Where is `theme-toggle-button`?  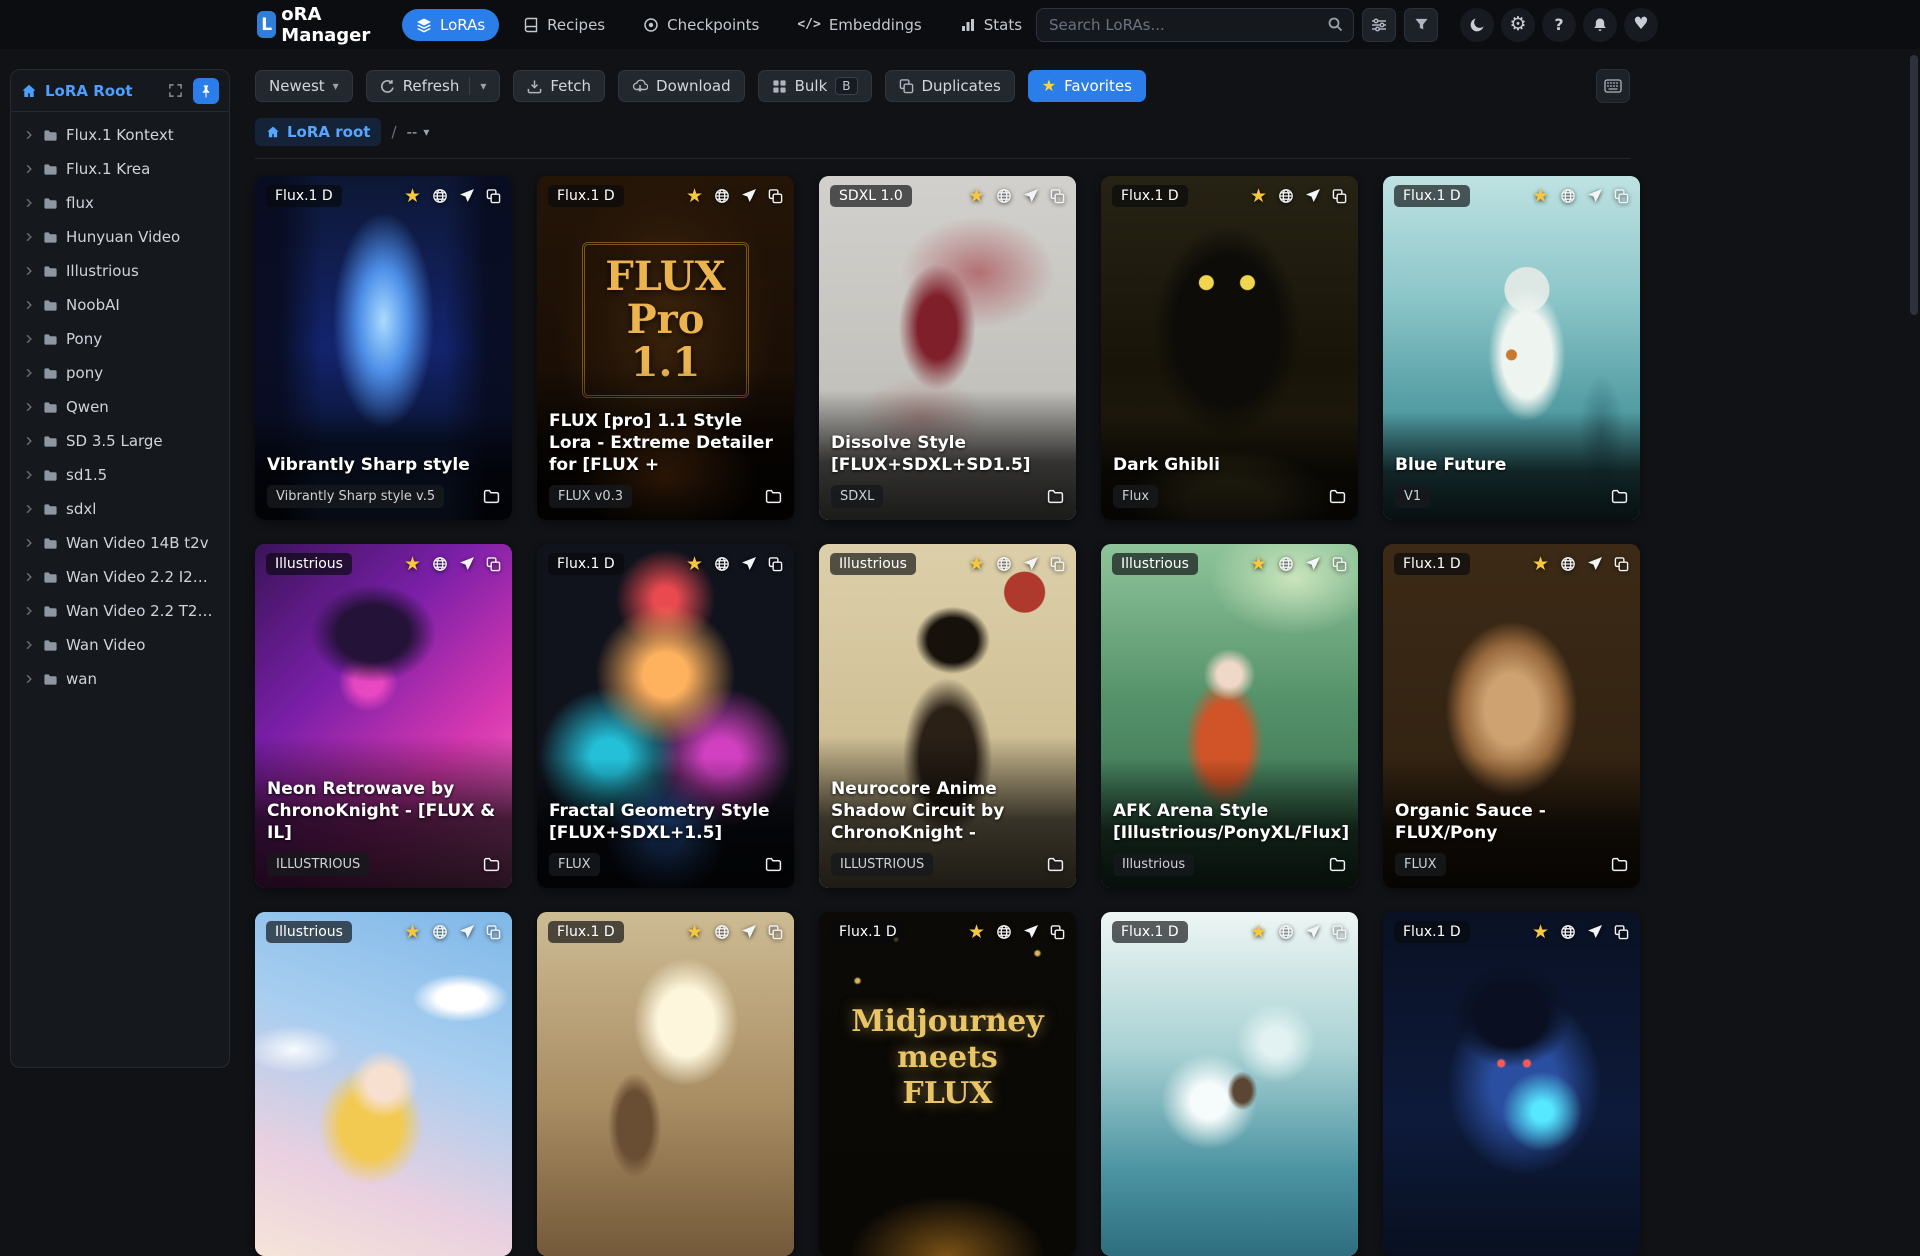
theme-toggle-button is located at coordinates (1477, 24).